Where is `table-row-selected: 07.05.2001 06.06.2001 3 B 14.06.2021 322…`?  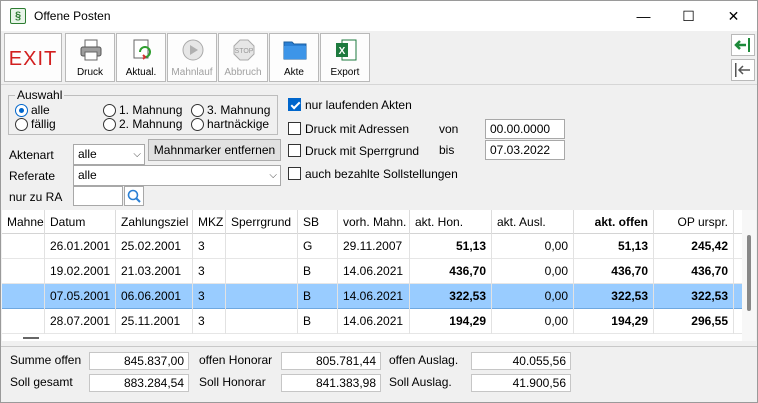 table-row-selected: 07.05.2001 06.06.2001 3 B 14.06.2021 322… is located at coordinates (372, 296).